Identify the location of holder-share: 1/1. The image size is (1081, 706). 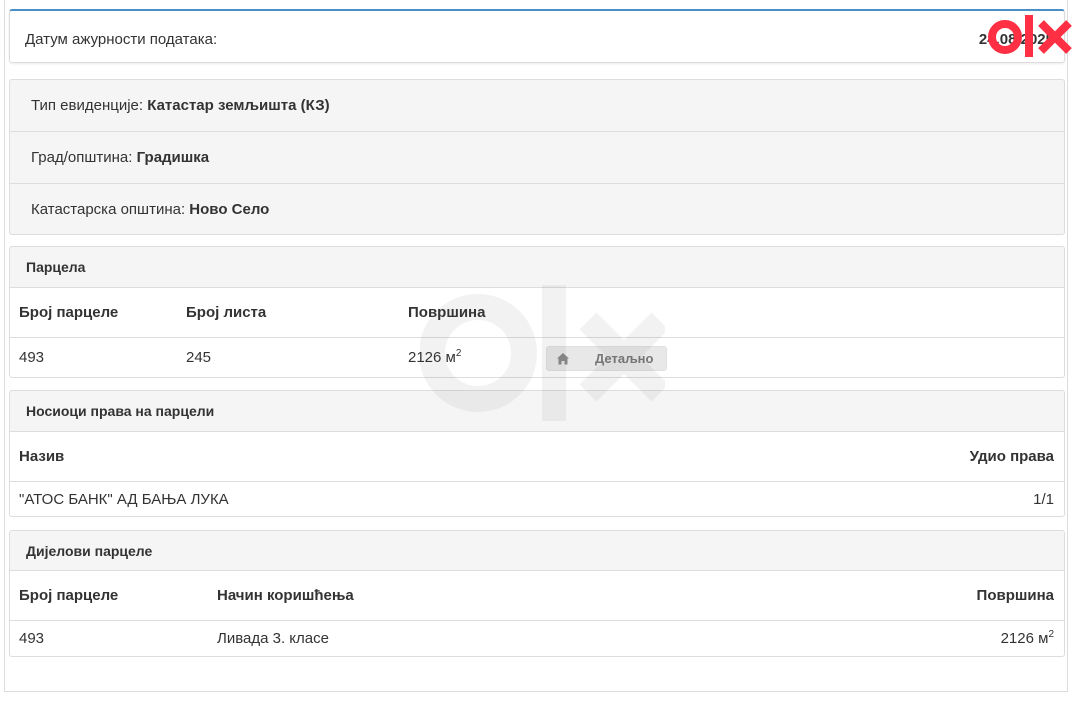
(1043, 499).